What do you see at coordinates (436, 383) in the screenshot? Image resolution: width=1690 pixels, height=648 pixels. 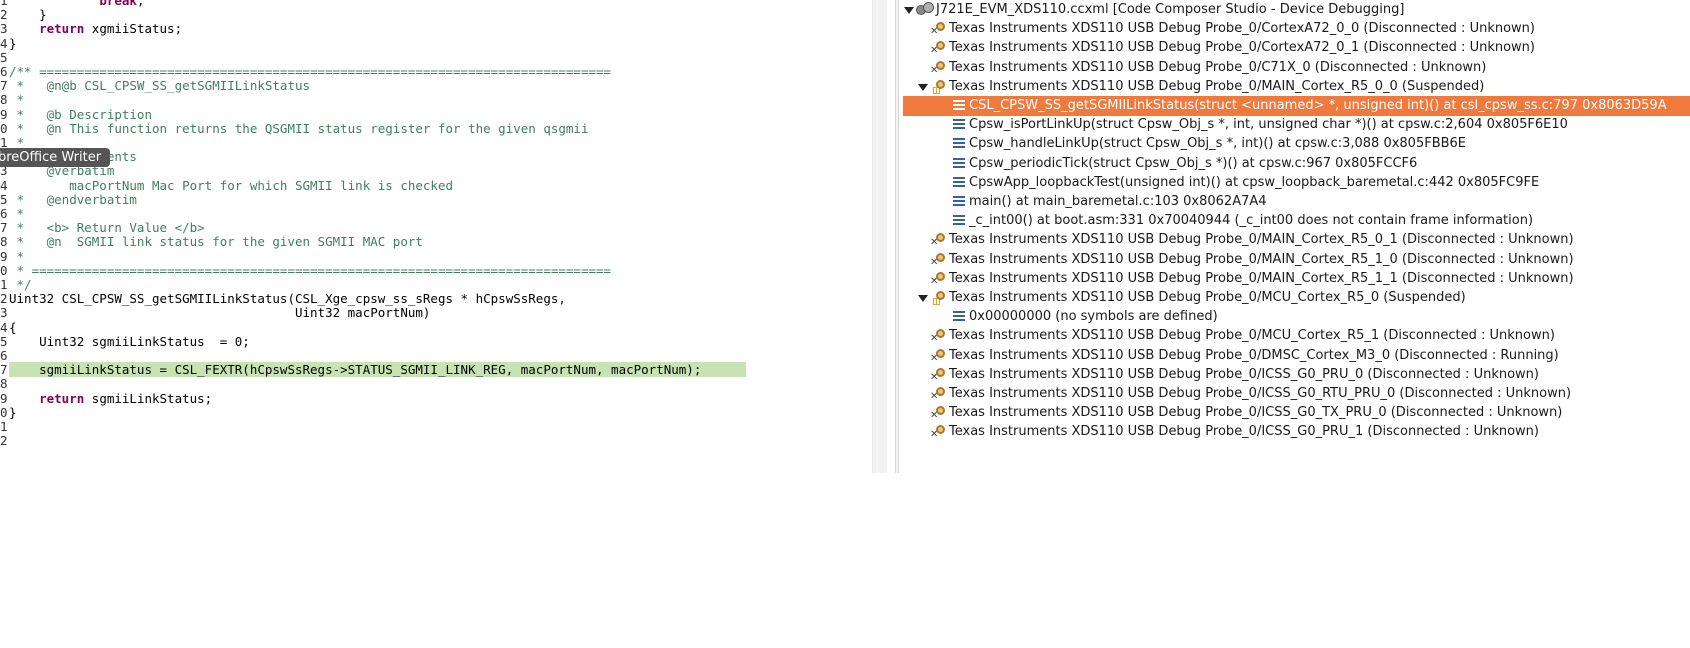 I see `code-line: 8` at bounding box center [436, 383].